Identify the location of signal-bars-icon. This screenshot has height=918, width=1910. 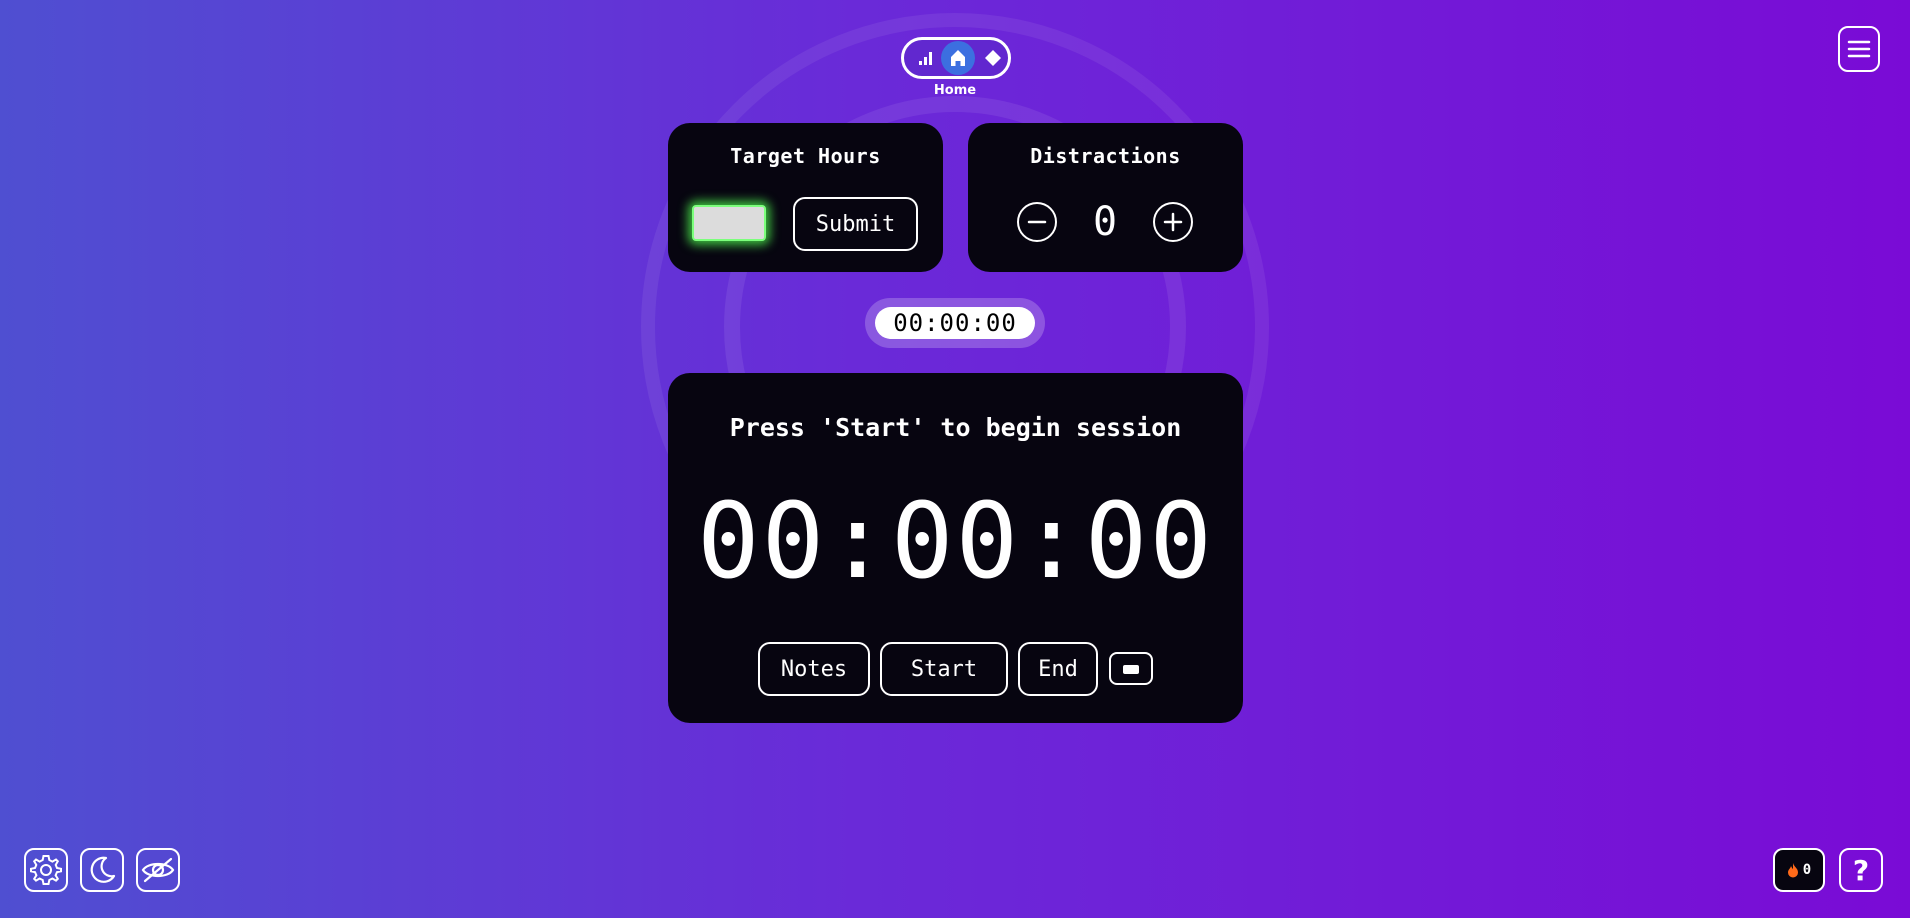
(926, 58).